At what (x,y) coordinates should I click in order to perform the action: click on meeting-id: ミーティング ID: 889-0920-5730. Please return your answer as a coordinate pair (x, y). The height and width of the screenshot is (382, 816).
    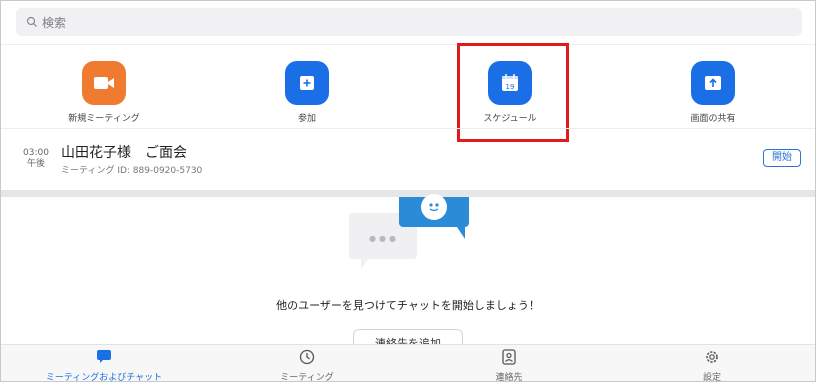
    Looking at the image, I should click on (132, 171).